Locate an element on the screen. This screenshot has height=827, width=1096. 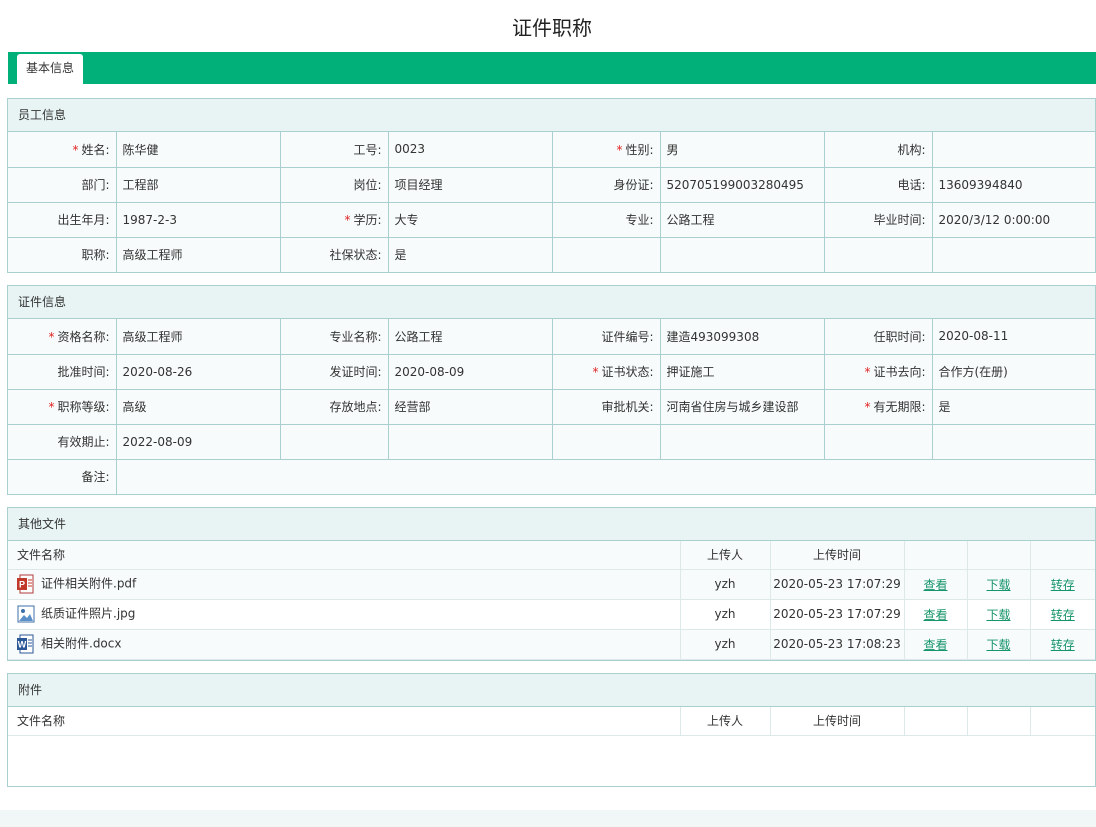
remark-value is located at coordinates (606, 476).